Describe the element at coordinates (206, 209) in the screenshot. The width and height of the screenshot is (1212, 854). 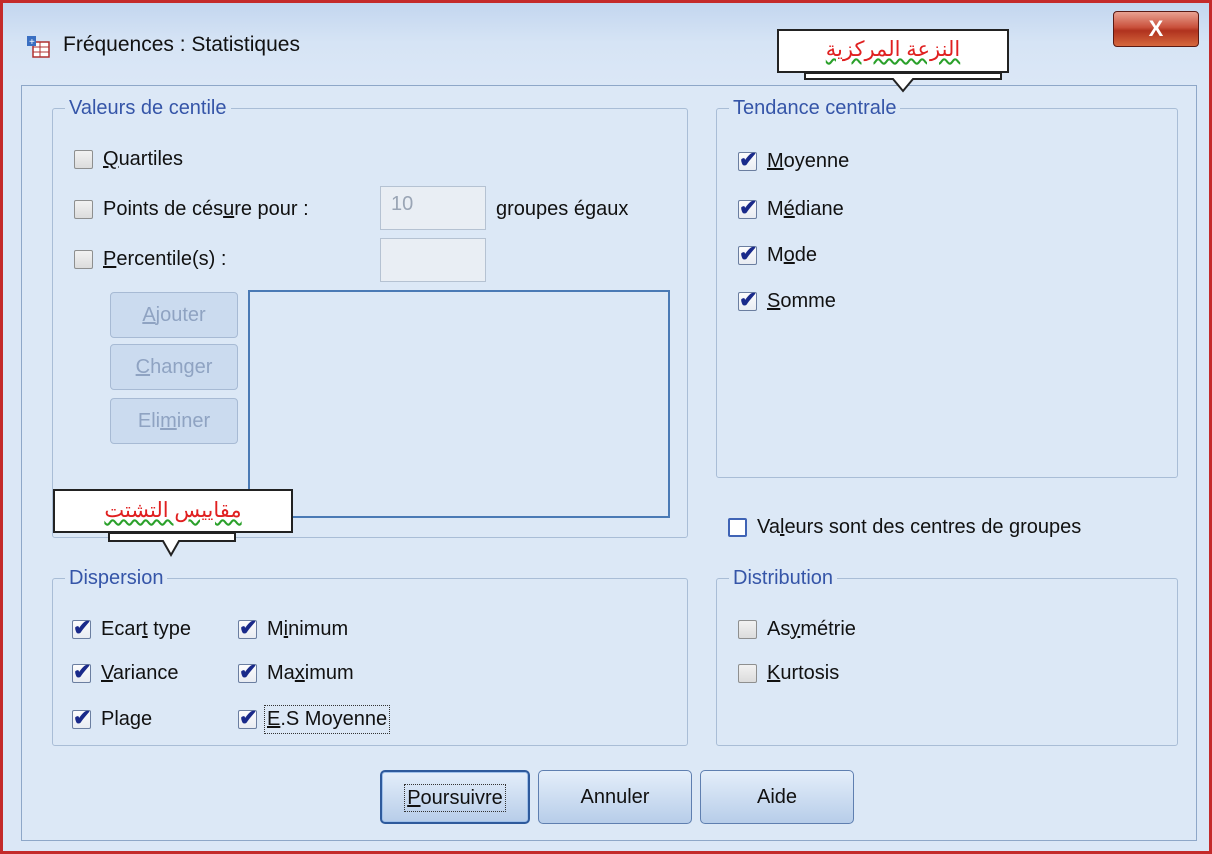
I see `cutpoints-label: Points de césure pour :` at that location.